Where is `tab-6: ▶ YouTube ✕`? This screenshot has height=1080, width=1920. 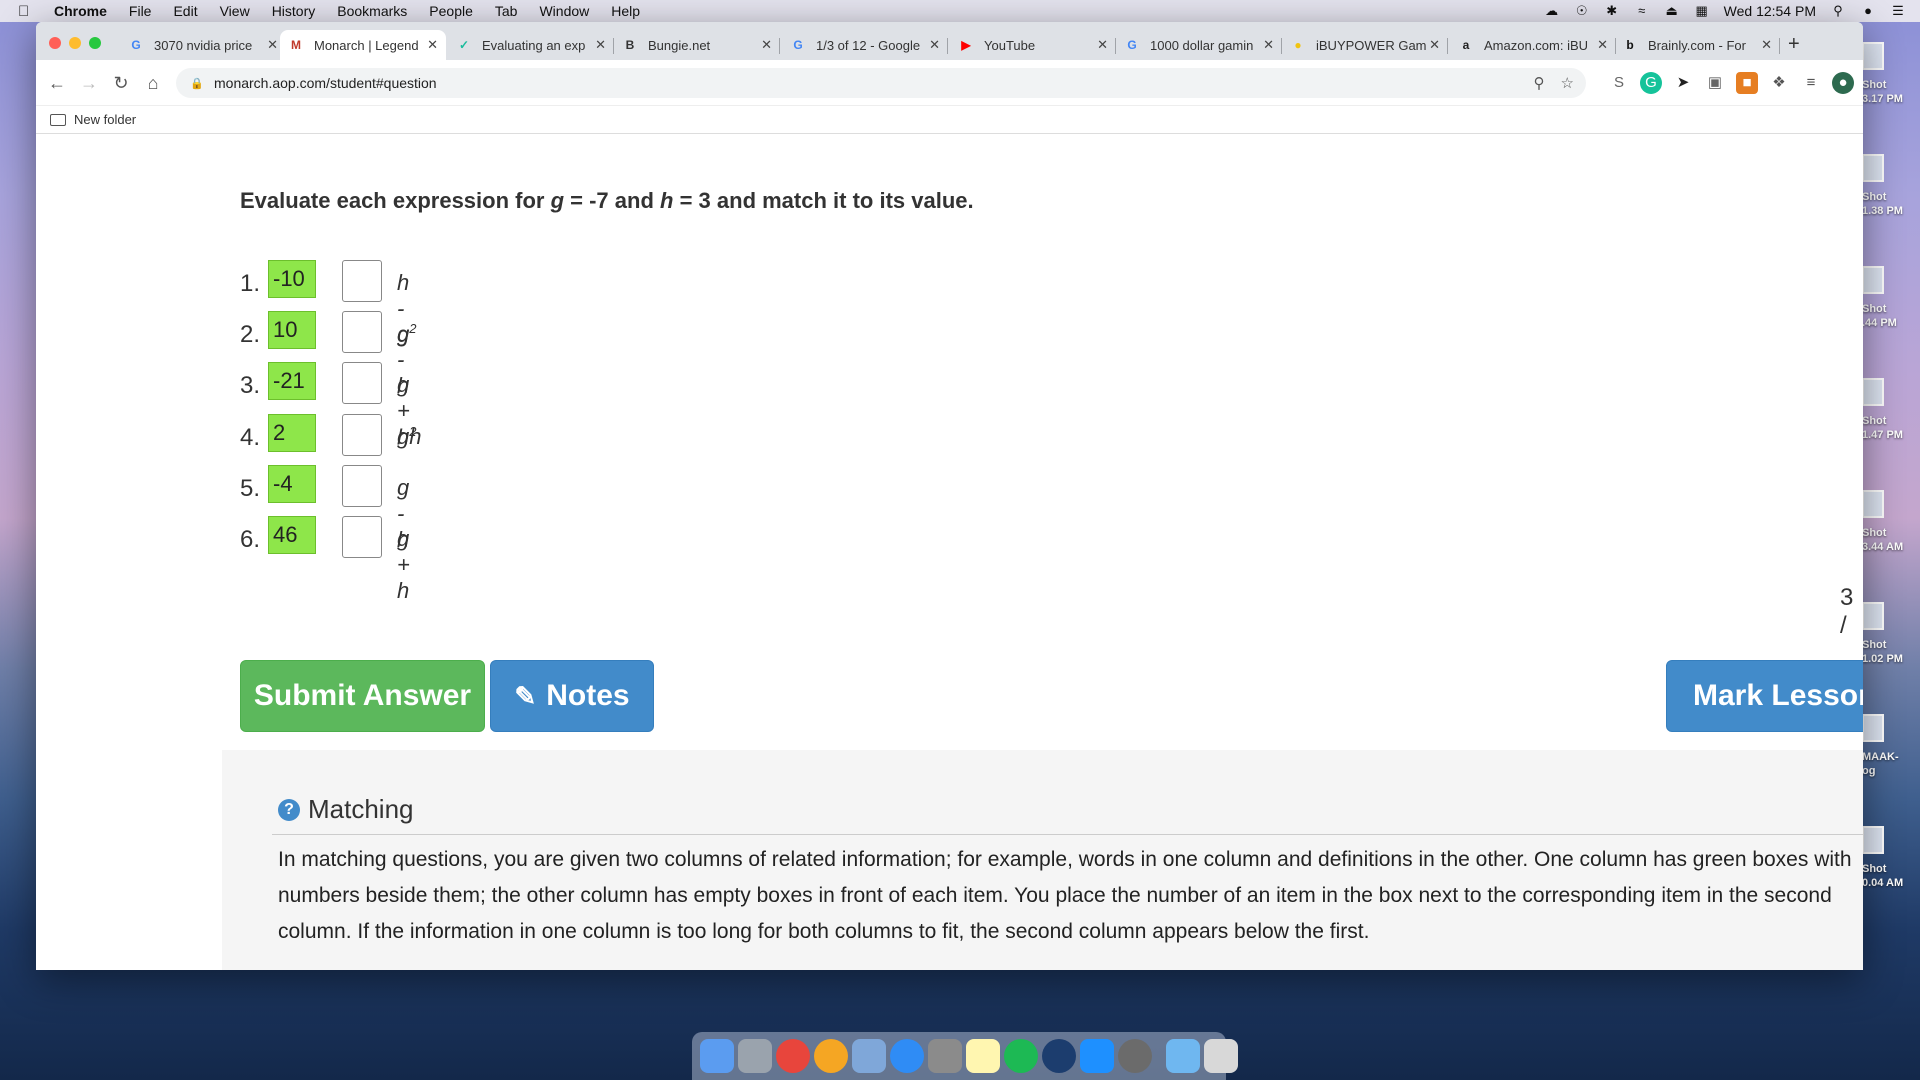 tab-6: ▶ YouTube ✕ is located at coordinates (1033, 45).